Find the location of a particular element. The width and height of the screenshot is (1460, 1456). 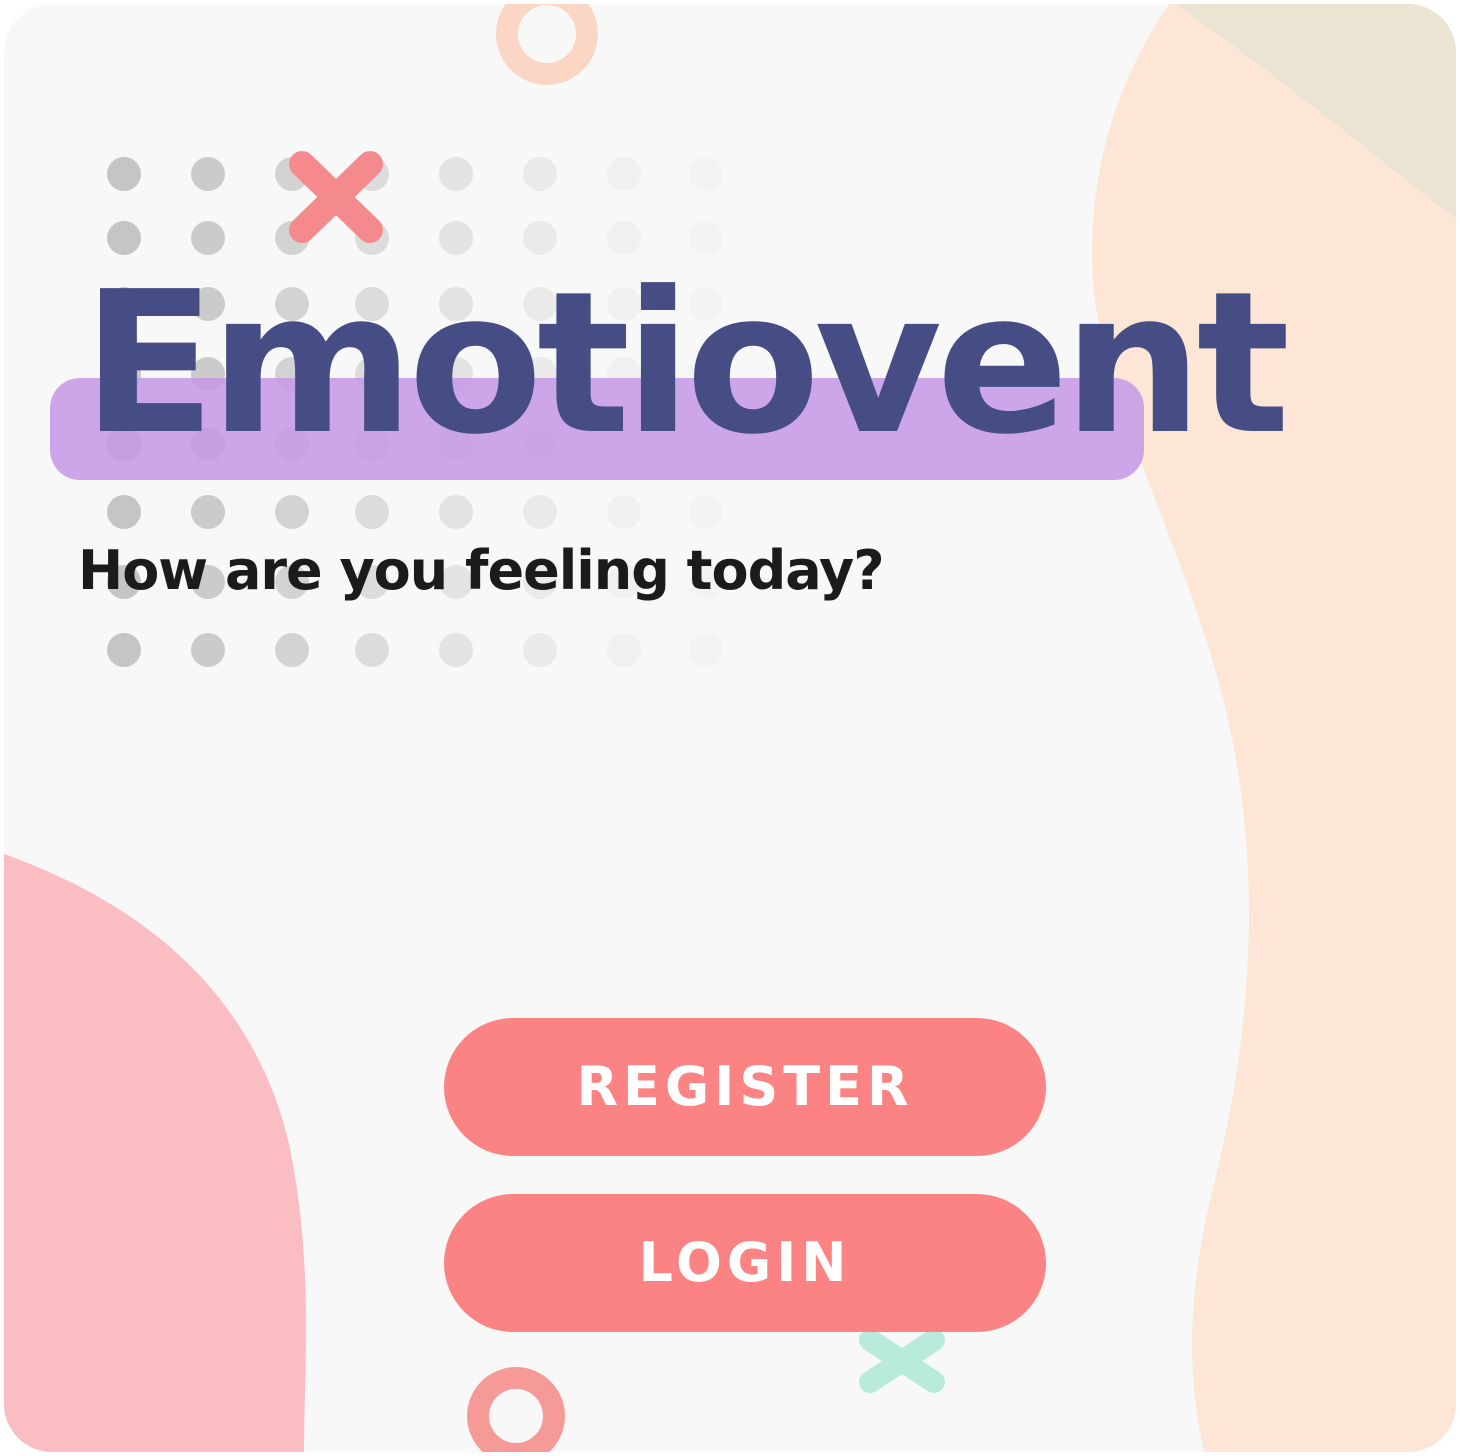

salmon-ring-decoration is located at coordinates (516, 1409).